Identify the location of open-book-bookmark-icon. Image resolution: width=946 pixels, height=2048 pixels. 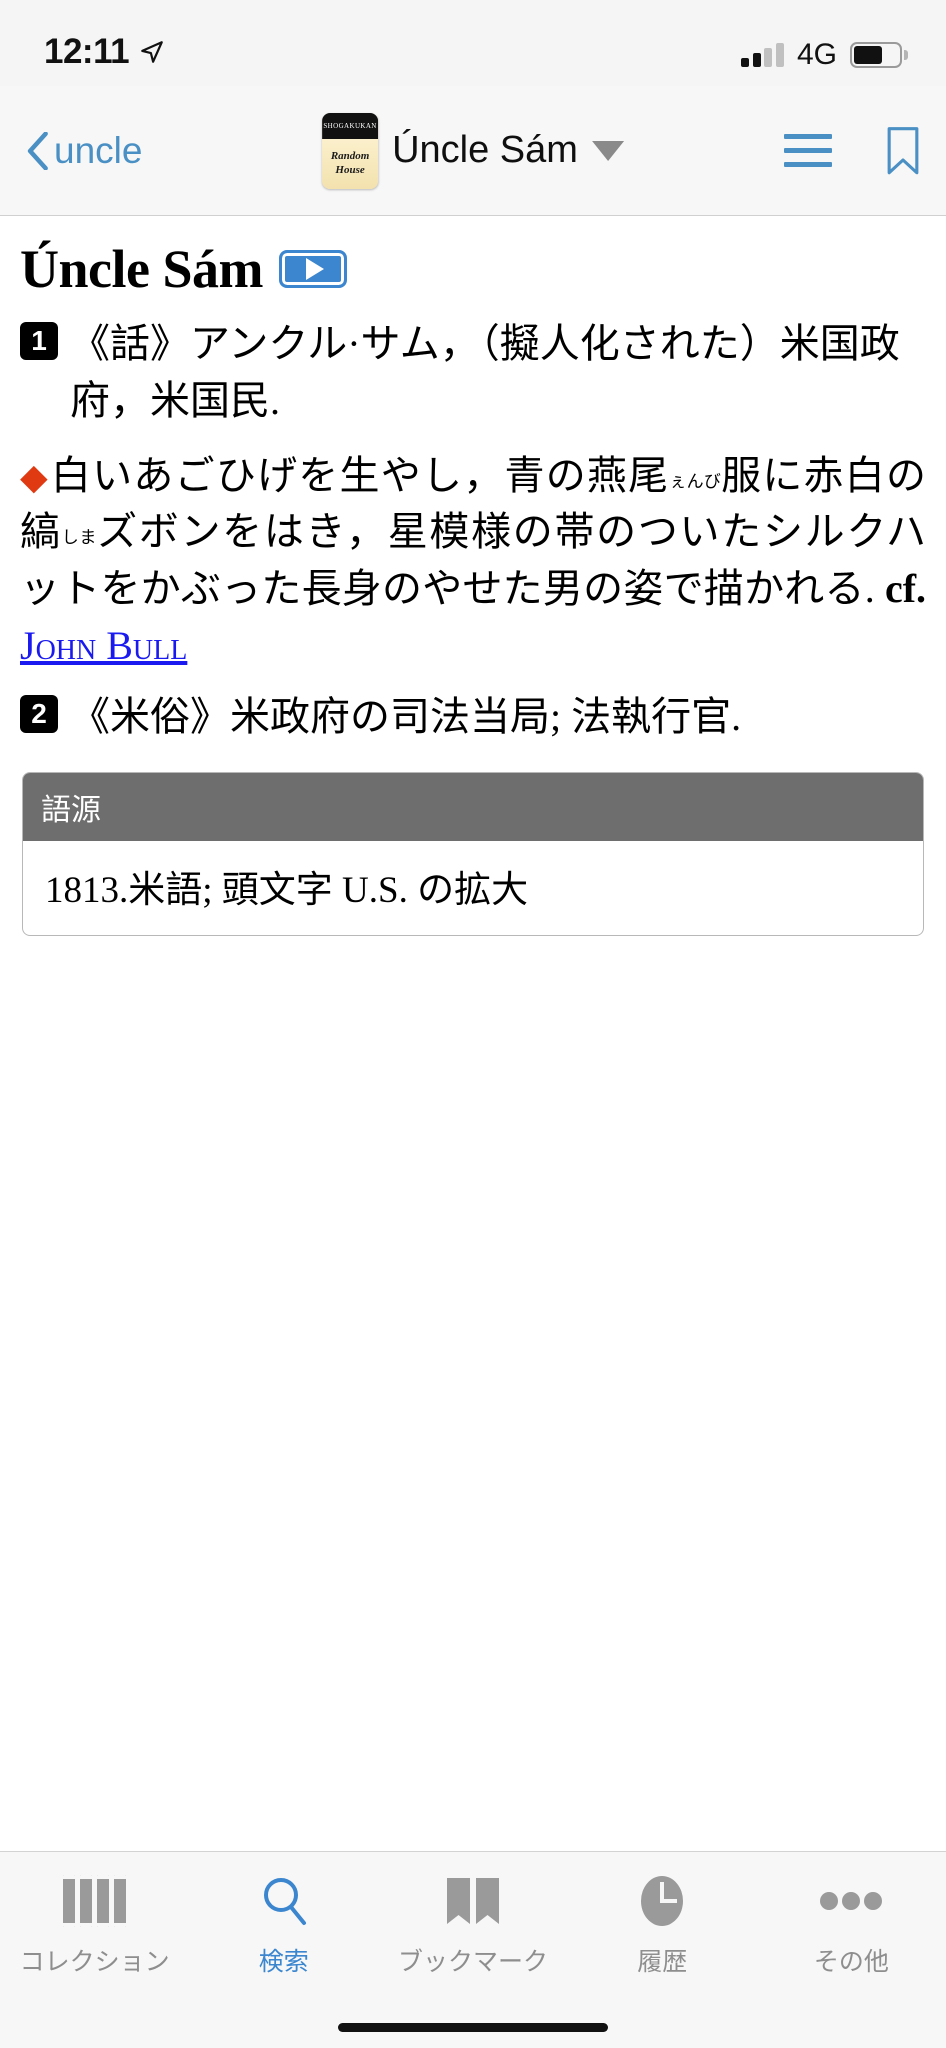
(473, 1901).